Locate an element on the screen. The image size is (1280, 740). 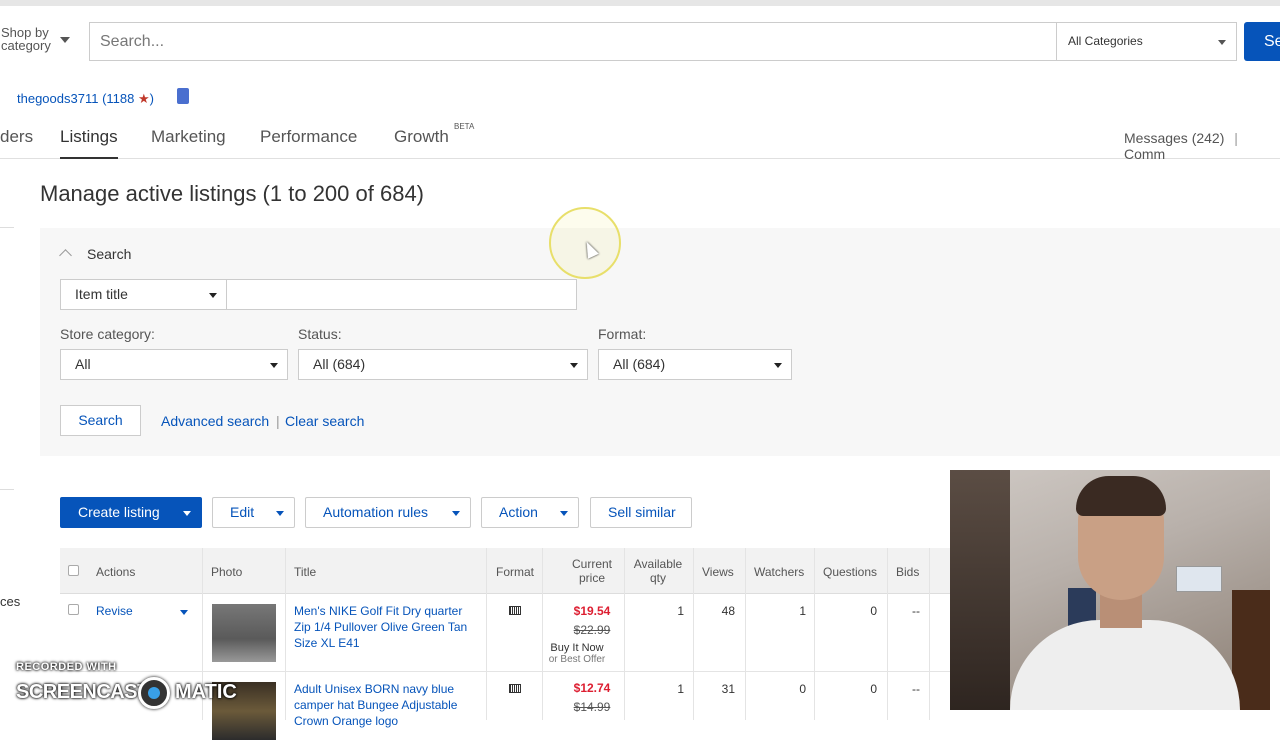
edit-button: Edit is located at coordinates (253, 512).